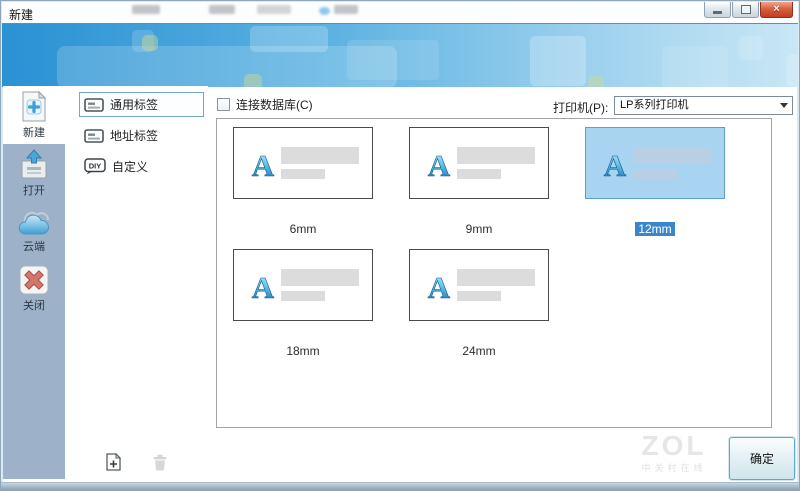 The height and width of the screenshot is (491, 800). I want to click on watermark-title: ZOL, so click(674, 445).